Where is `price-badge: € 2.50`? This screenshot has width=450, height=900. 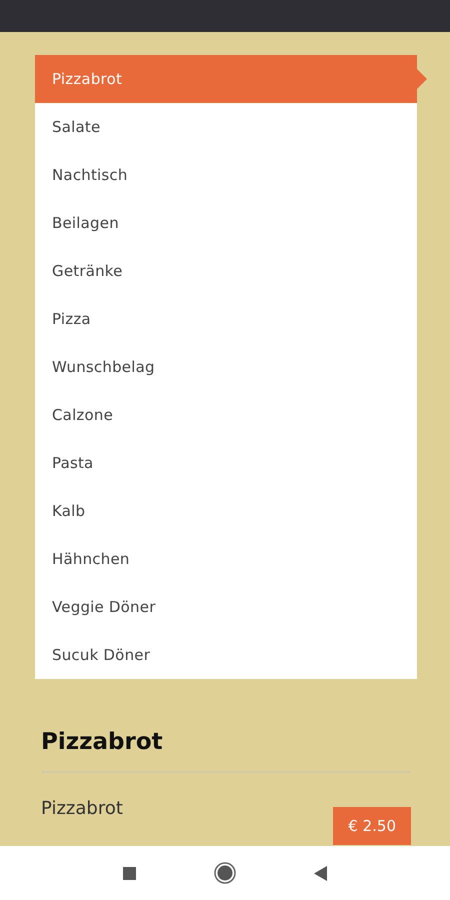
price-badge: € 2.50 is located at coordinates (372, 826).